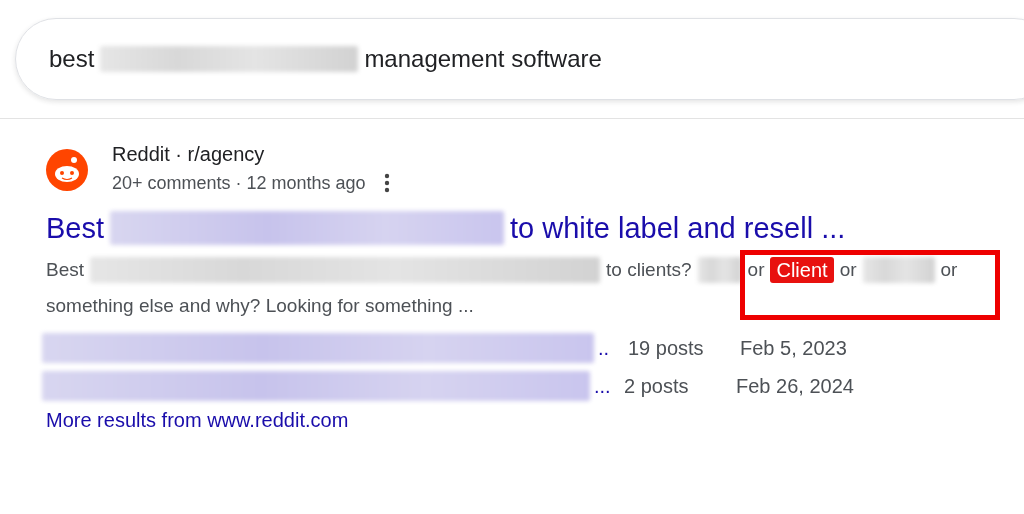 The width and height of the screenshot is (1024, 514). I want to click on result-title: Best, so click(75, 228).